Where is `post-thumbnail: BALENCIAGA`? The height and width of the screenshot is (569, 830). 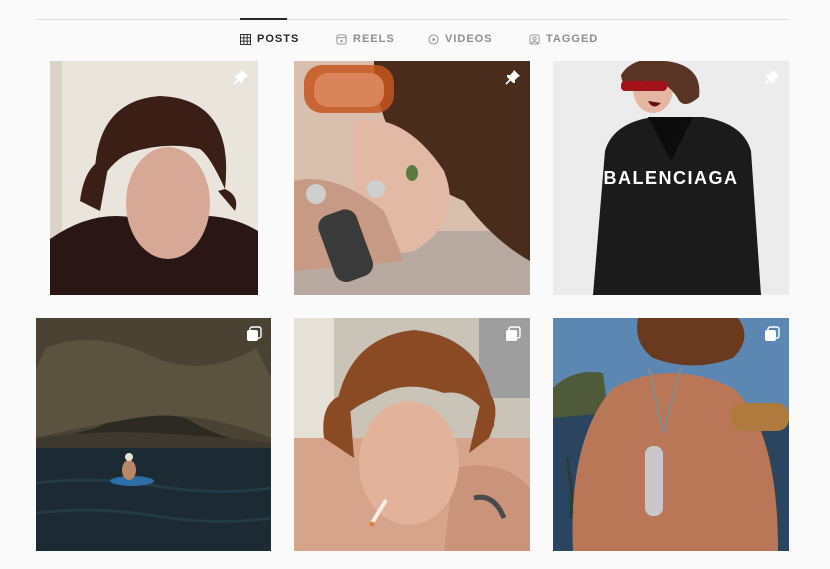
post-thumbnail: BALENCIAGA is located at coordinates (671, 178).